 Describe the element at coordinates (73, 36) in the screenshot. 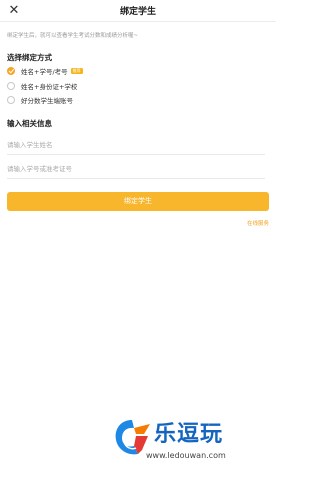

I see `intro-text: 绑定学生后，就可以查看学生考试分数和成绩分析喔~` at that location.